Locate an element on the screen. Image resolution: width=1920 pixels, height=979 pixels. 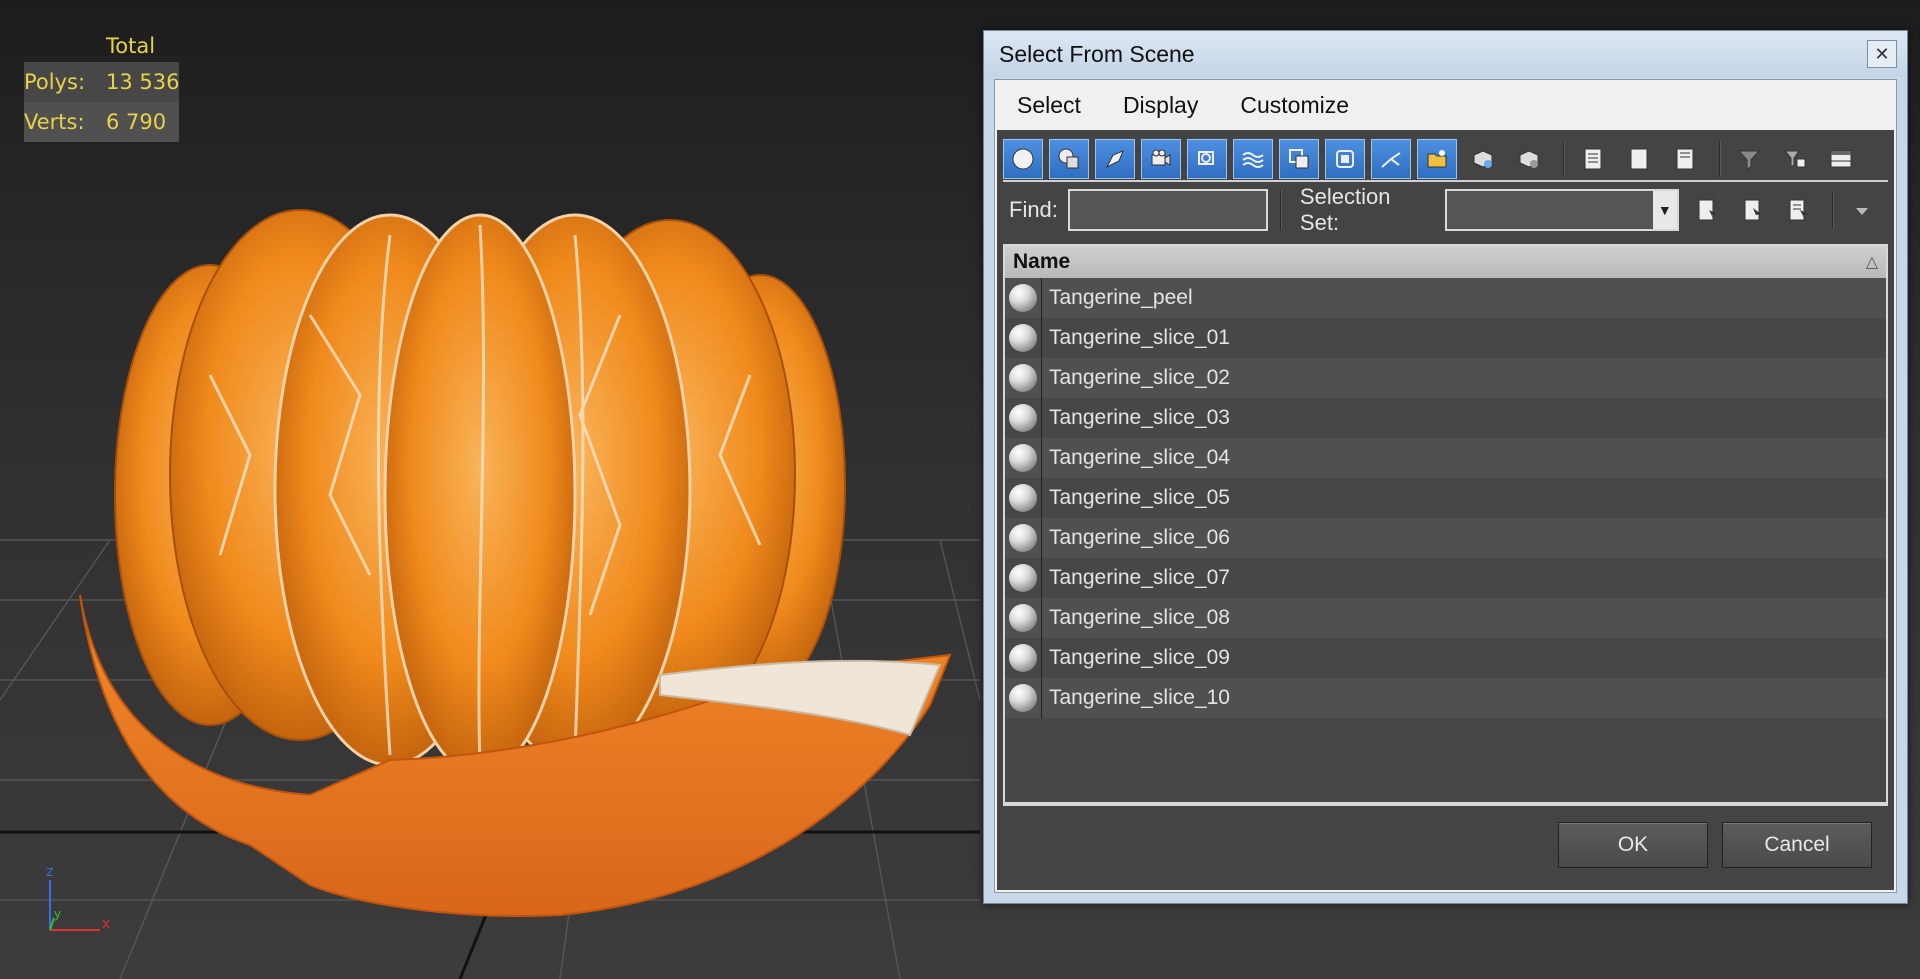
select-none-button is located at coordinates (1639, 159).